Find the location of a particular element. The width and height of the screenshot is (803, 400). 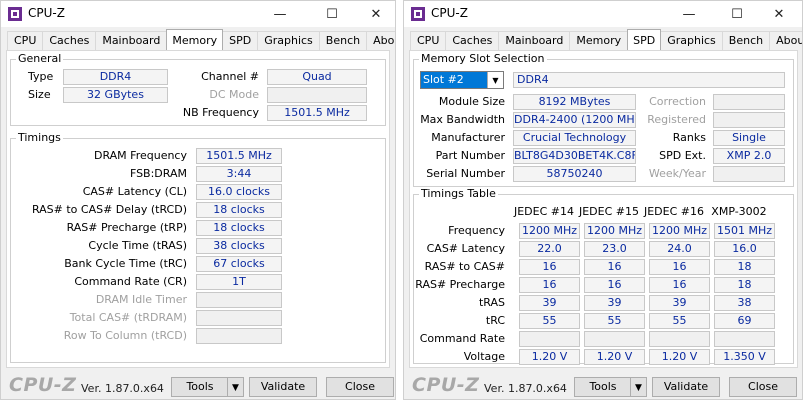

window-title: CPU-Z is located at coordinates (449, 13).